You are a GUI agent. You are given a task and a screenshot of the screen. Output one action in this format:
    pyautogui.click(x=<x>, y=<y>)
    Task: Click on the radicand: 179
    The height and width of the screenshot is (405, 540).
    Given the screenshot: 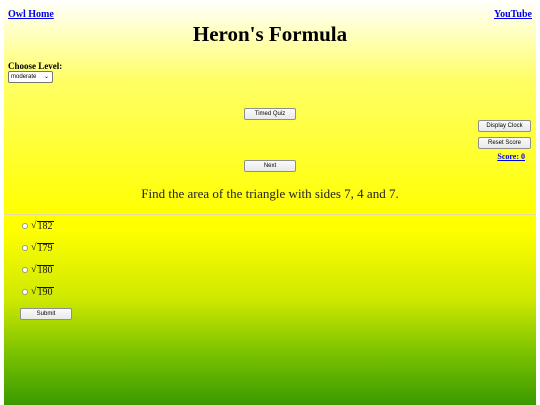 What is the action you would take?
    pyautogui.click(x=45, y=248)
    